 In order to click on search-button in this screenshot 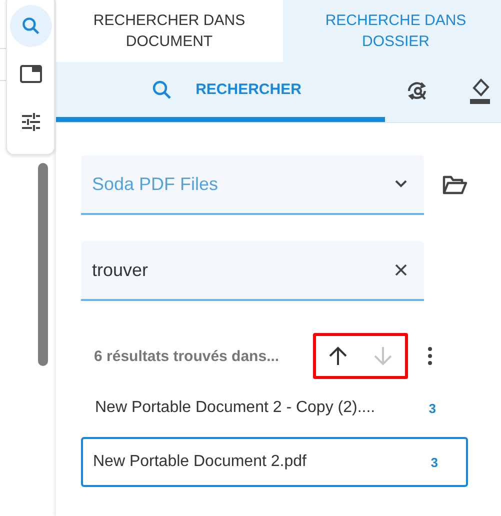, I will do `click(31, 26)`.